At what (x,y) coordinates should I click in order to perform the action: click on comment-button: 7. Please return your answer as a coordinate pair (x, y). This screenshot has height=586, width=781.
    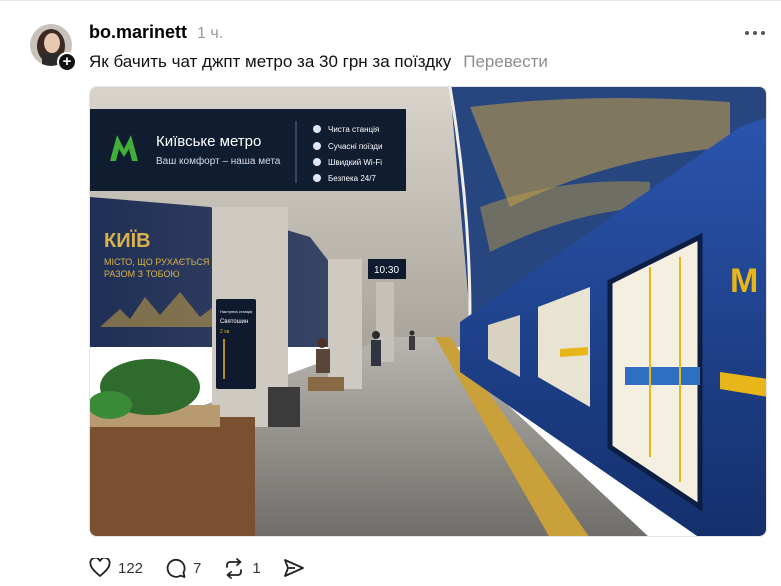
    Looking at the image, I should click on (183, 568).